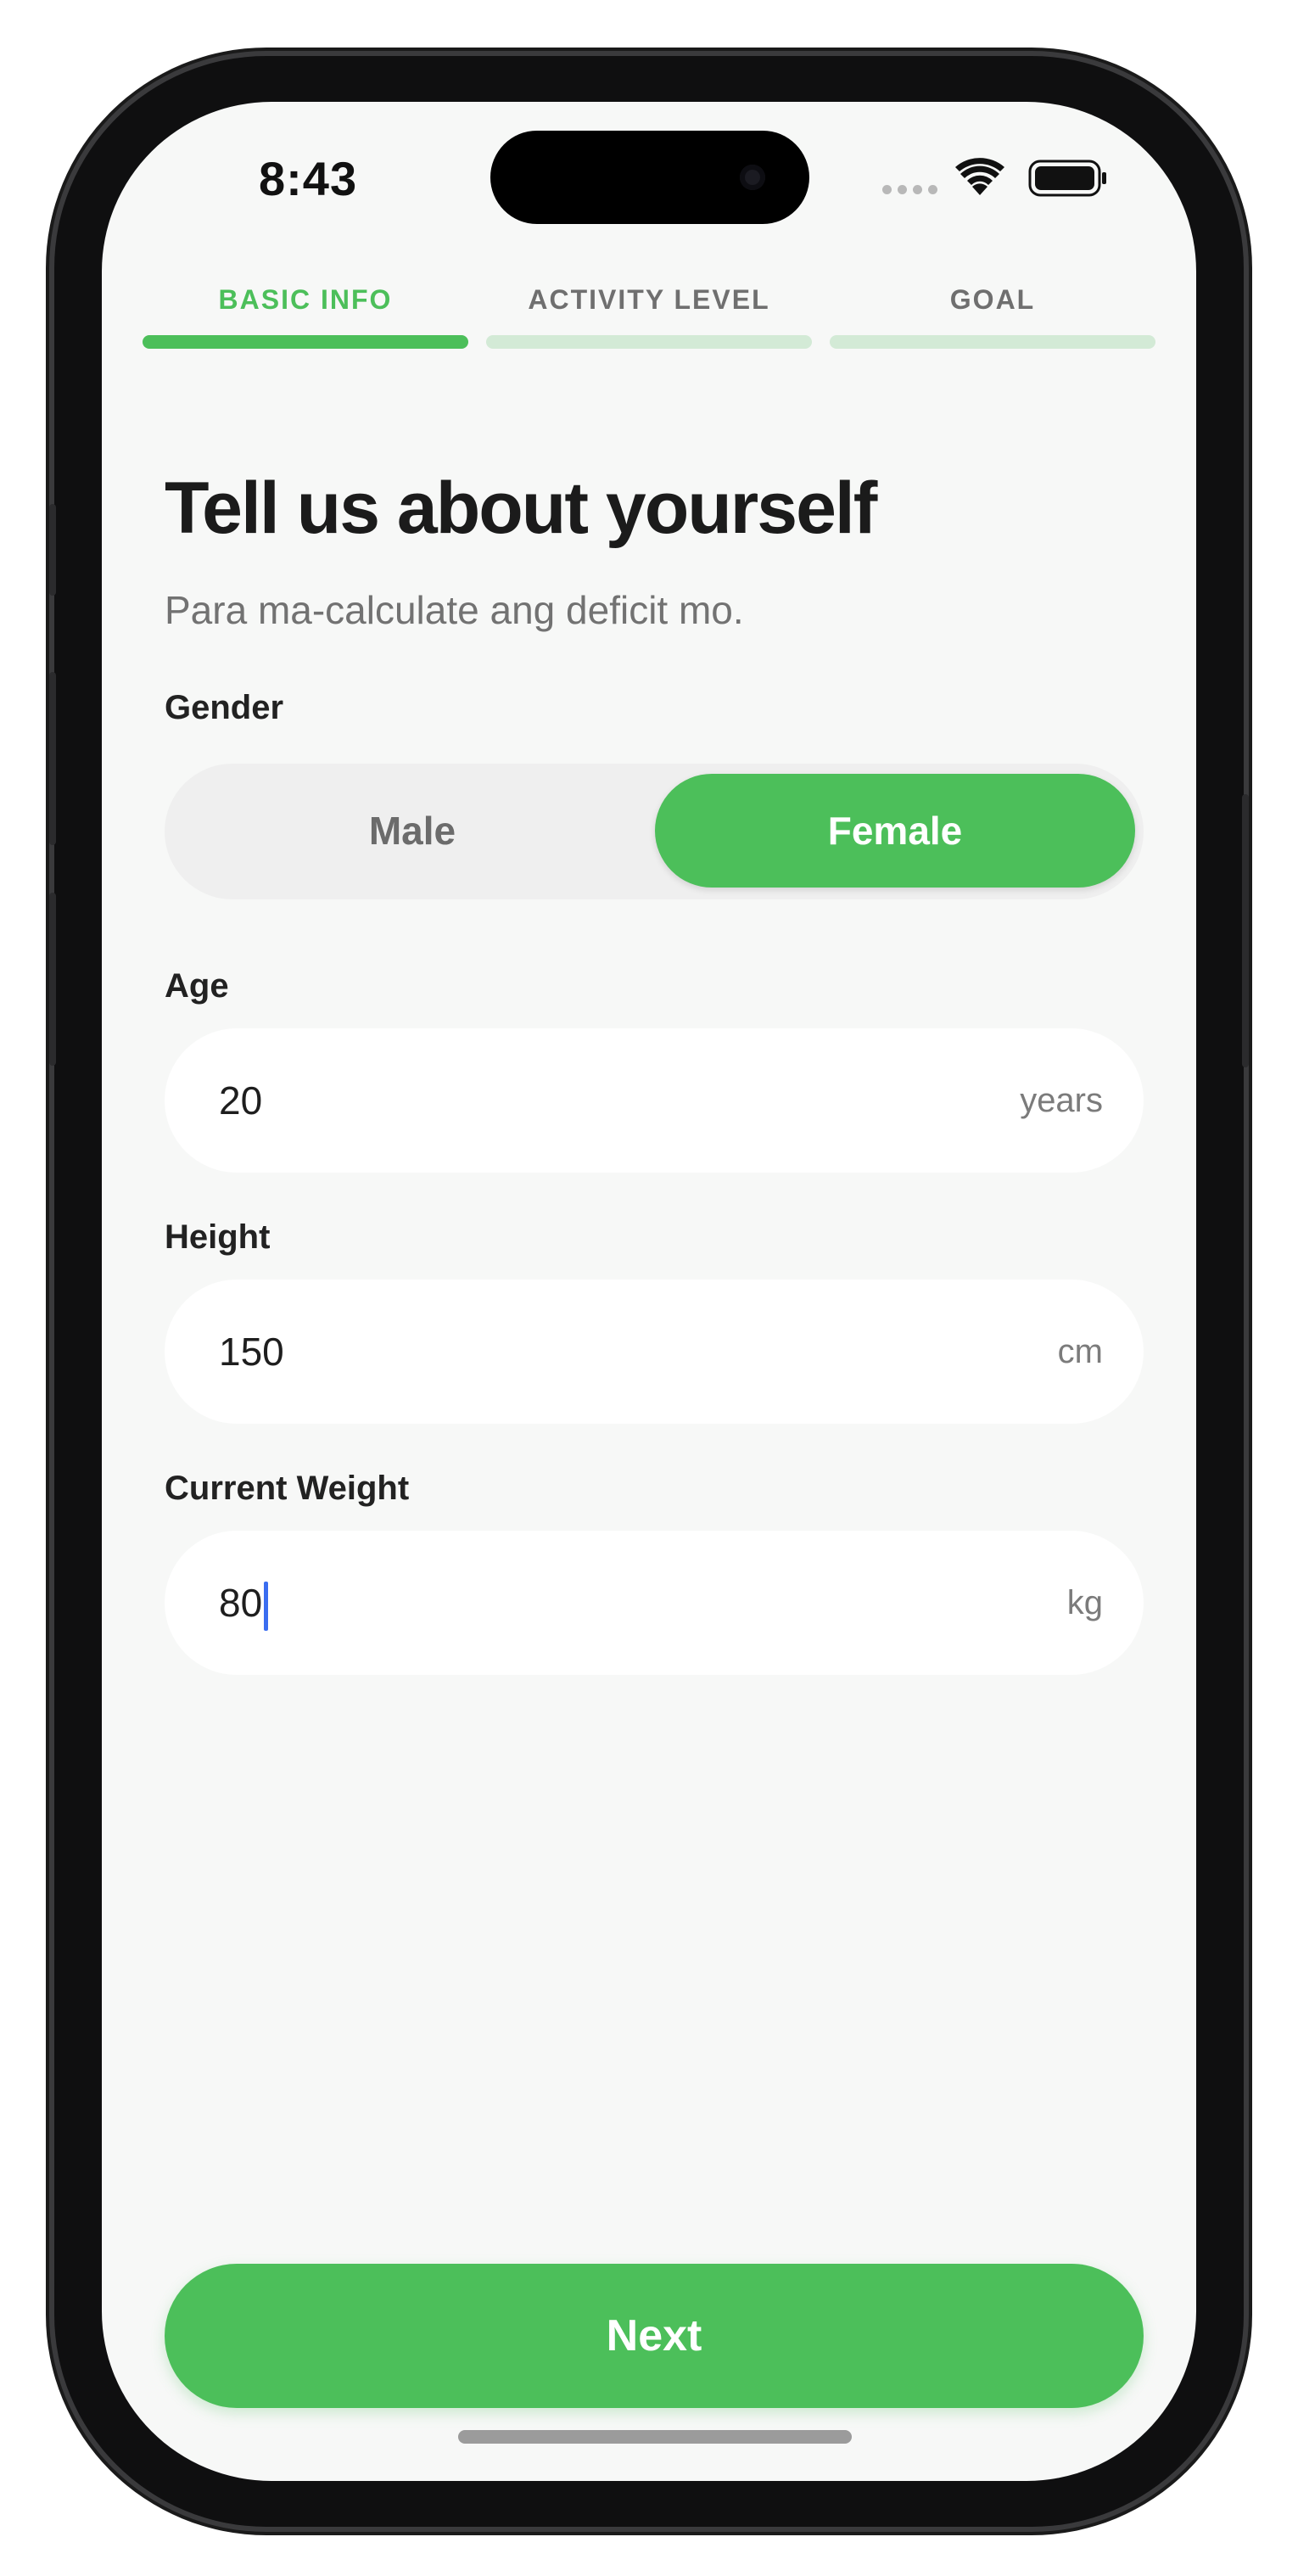 The width and height of the screenshot is (1298, 2576). Describe the element at coordinates (752, 178) in the screenshot. I see `front-camera-icon` at that location.